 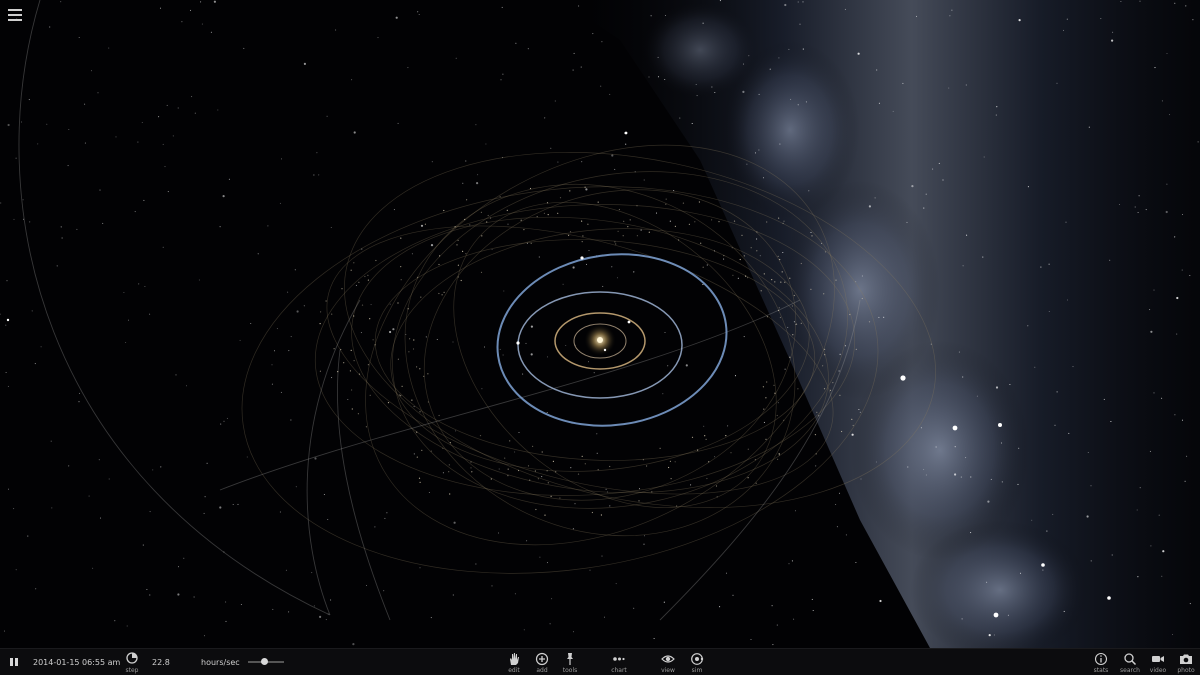 I want to click on planet-distant, so click(x=8, y=320).